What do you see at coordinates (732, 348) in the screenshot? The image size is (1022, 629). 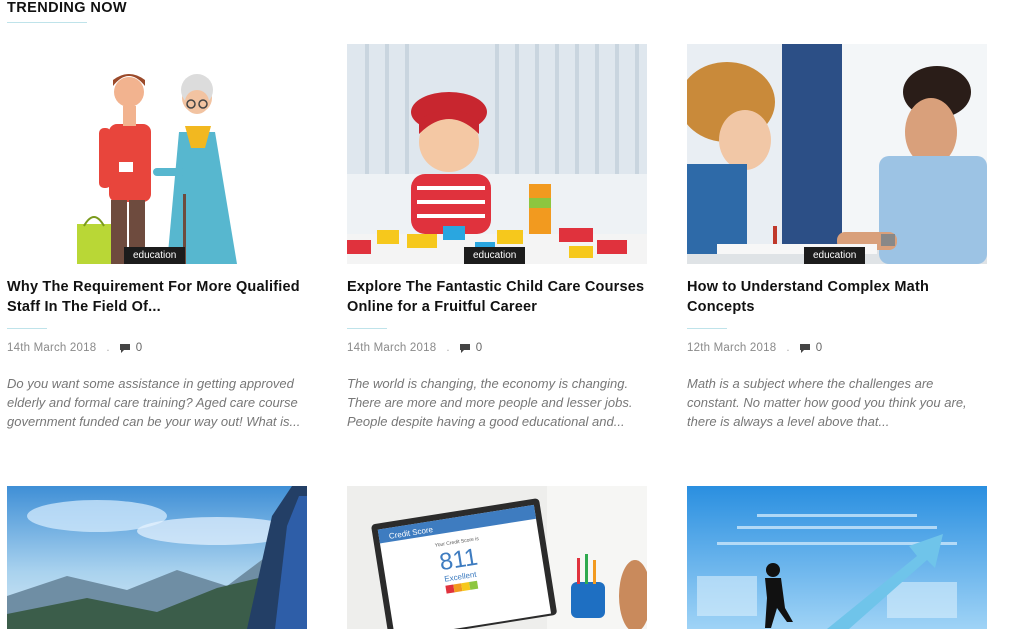 I see `post-date: 12th March 2018` at bounding box center [732, 348].